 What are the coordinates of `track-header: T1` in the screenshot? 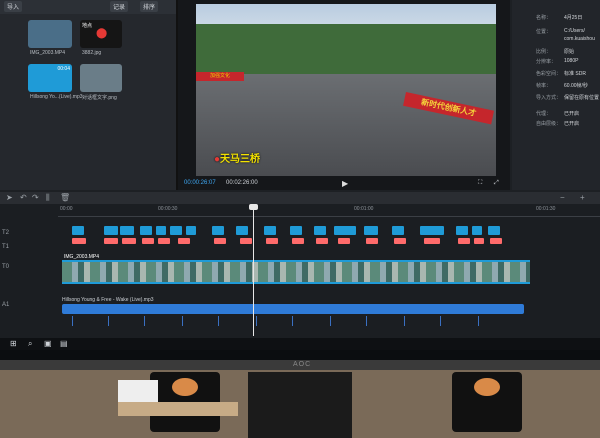 It's located at (30, 251).